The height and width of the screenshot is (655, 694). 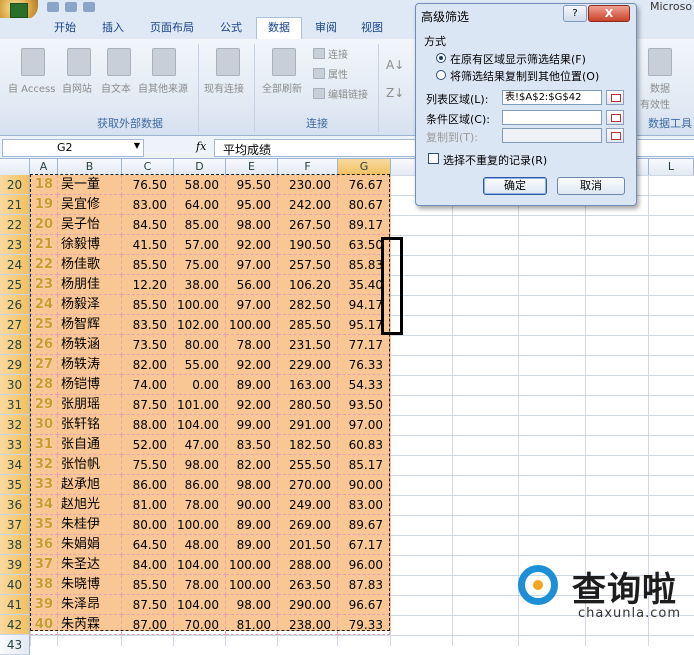 I want to click on row-header: 25, so click(x=15, y=285).